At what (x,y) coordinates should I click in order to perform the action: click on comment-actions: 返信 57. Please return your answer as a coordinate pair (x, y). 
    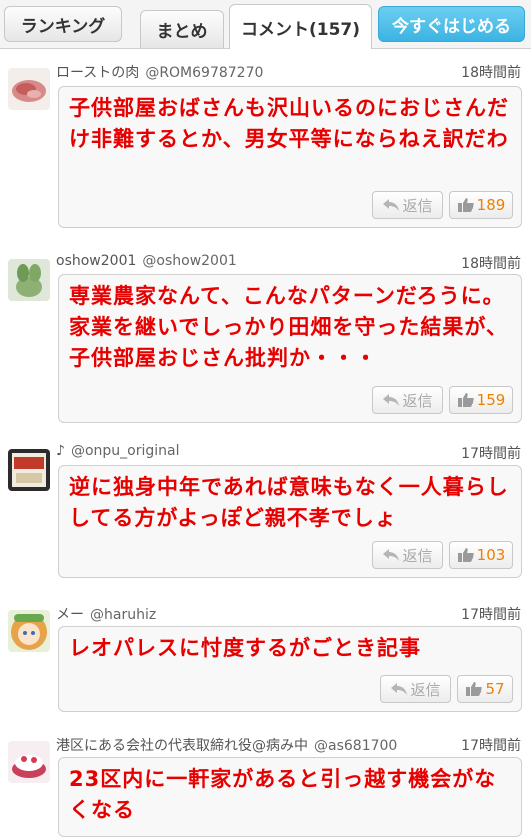
    Looking at the image, I should click on (446, 689).